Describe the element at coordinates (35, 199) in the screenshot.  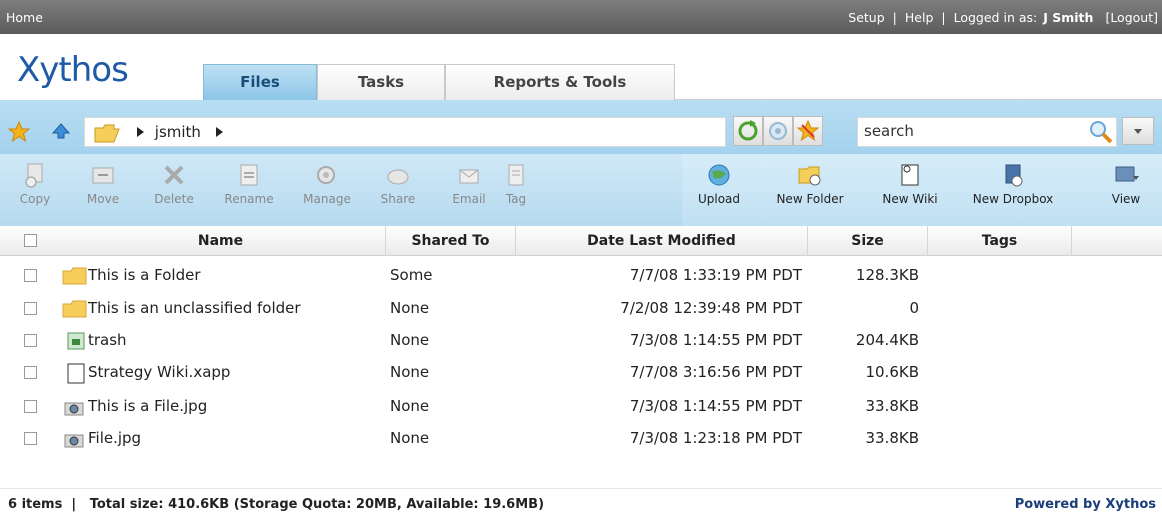
I see `copy-label: Copy` at that location.